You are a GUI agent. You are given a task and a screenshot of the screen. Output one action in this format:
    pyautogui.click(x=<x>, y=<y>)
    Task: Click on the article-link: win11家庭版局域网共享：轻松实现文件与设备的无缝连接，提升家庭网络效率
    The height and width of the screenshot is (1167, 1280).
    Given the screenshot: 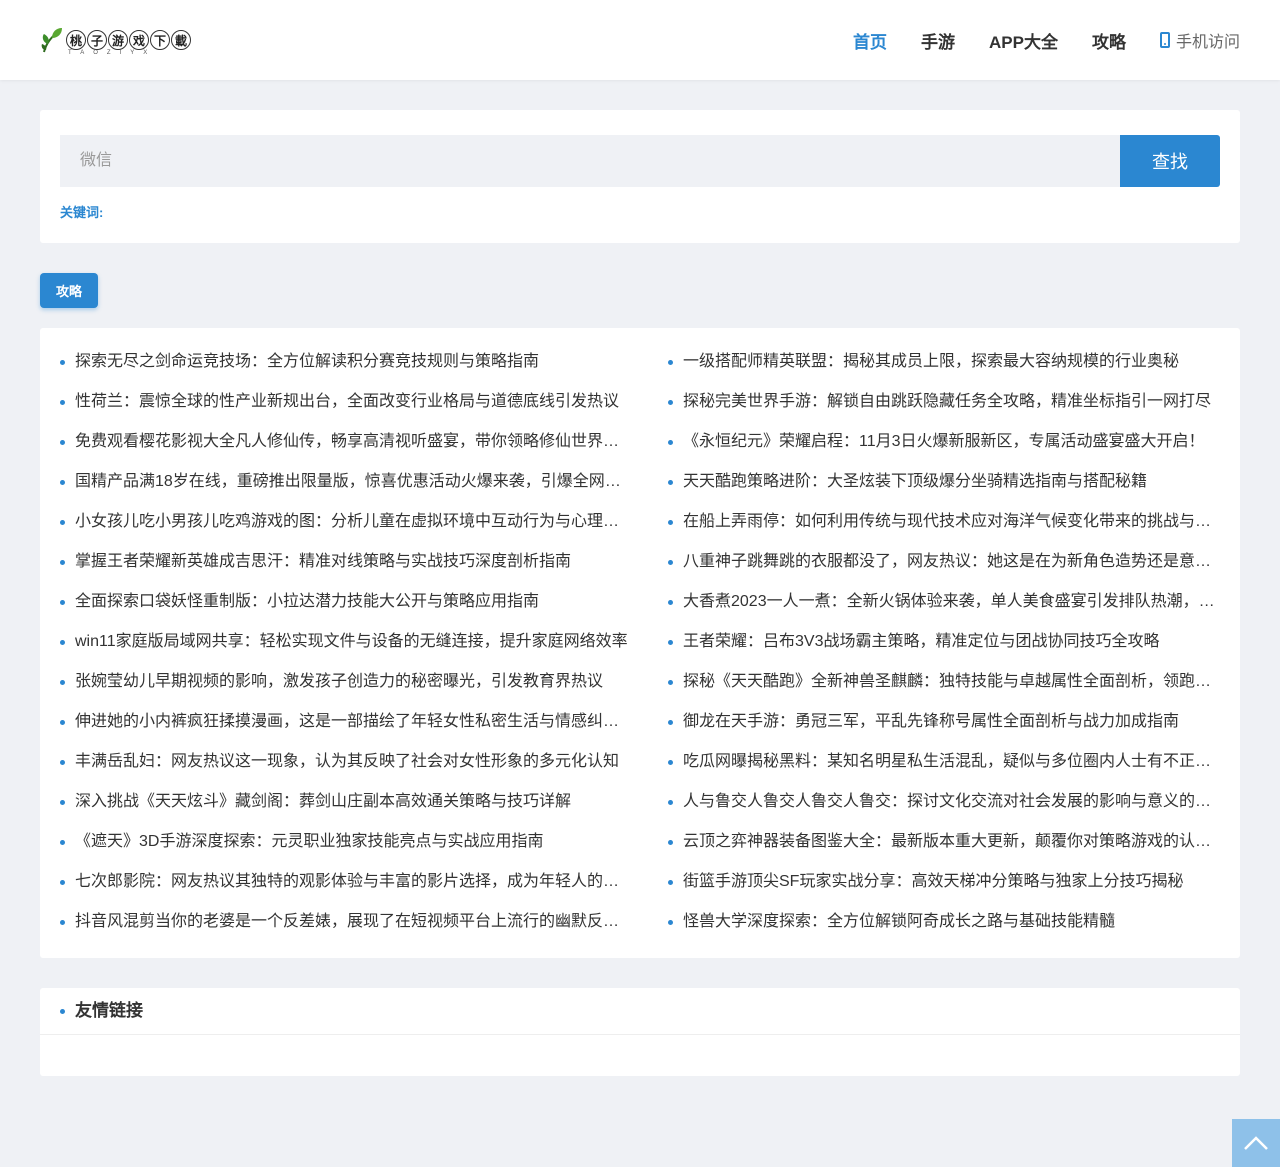 What is the action you would take?
    pyautogui.click(x=345, y=642)
    